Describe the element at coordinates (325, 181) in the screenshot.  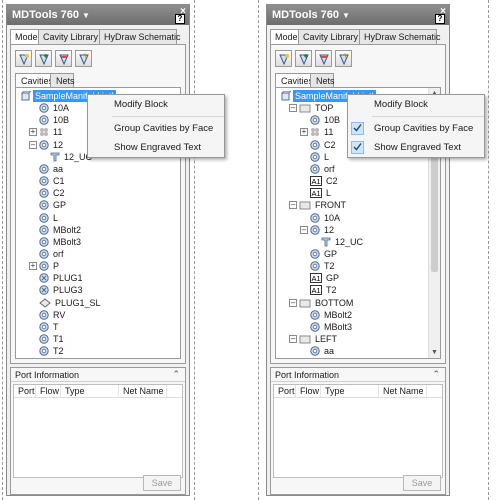
I see `tree-item: A1 C2` at that location.